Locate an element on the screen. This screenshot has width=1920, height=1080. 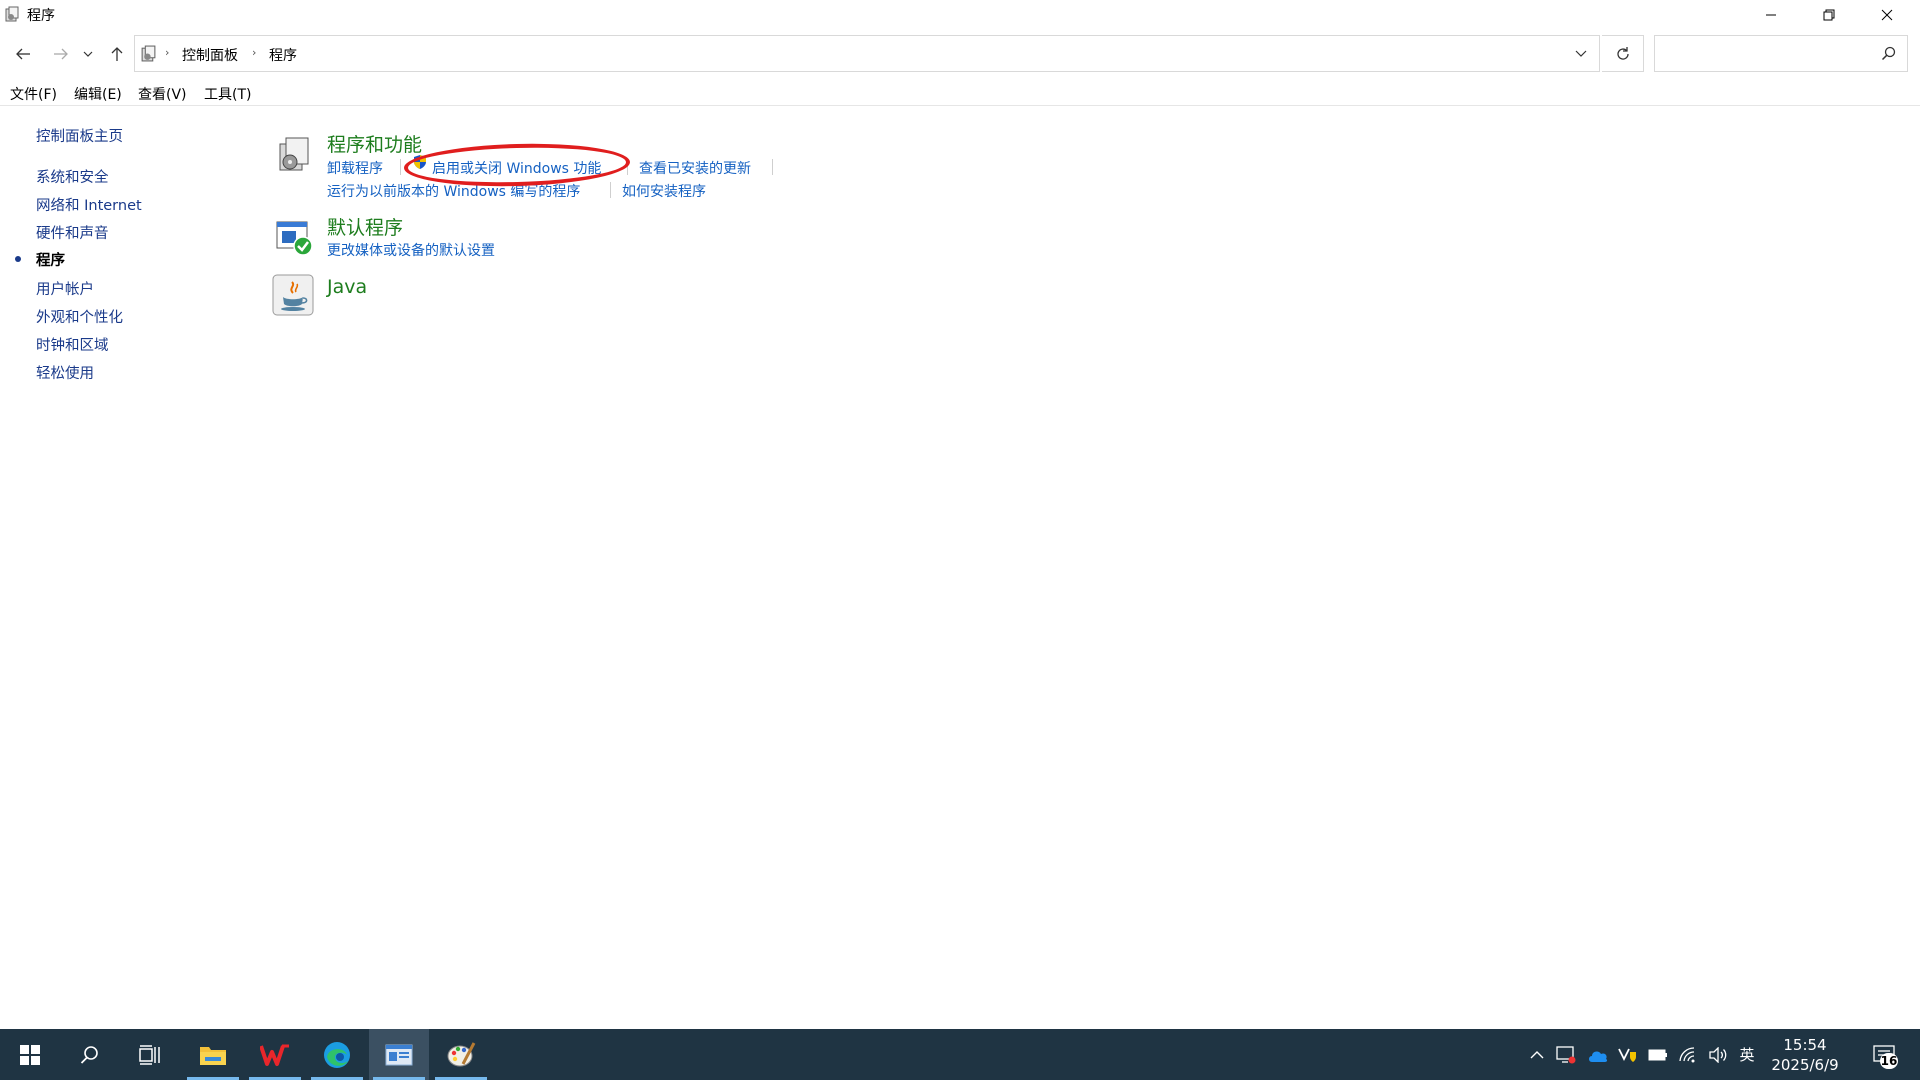
shield-check-icon is located at coordinates (1627, 1055).